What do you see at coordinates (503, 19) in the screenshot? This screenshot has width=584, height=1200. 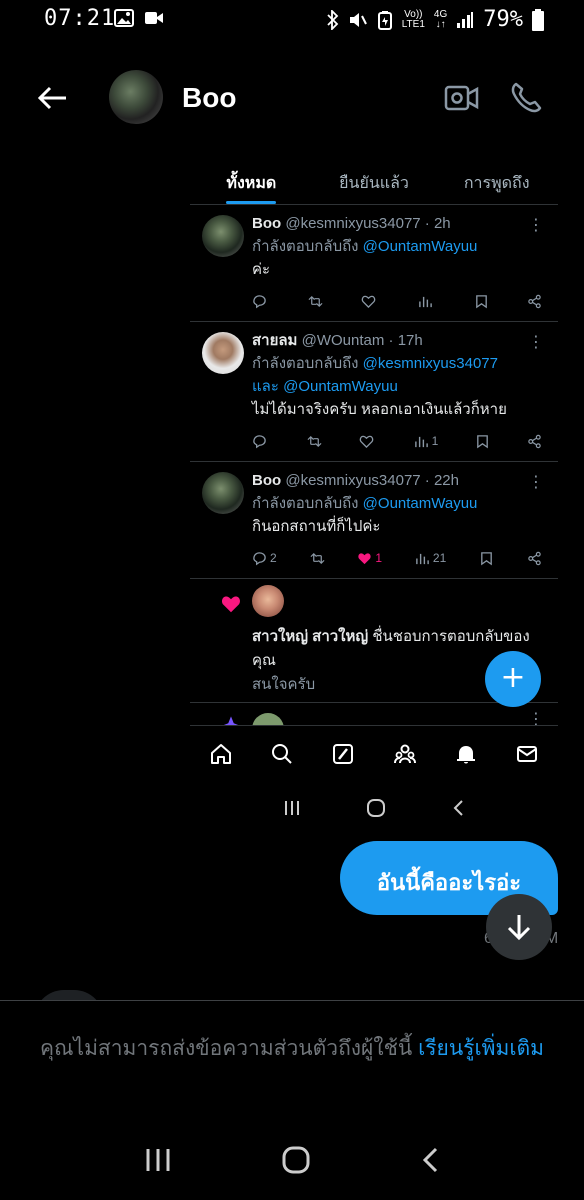 I see `battery-percent: 79%` at bounding box center [503, 19].